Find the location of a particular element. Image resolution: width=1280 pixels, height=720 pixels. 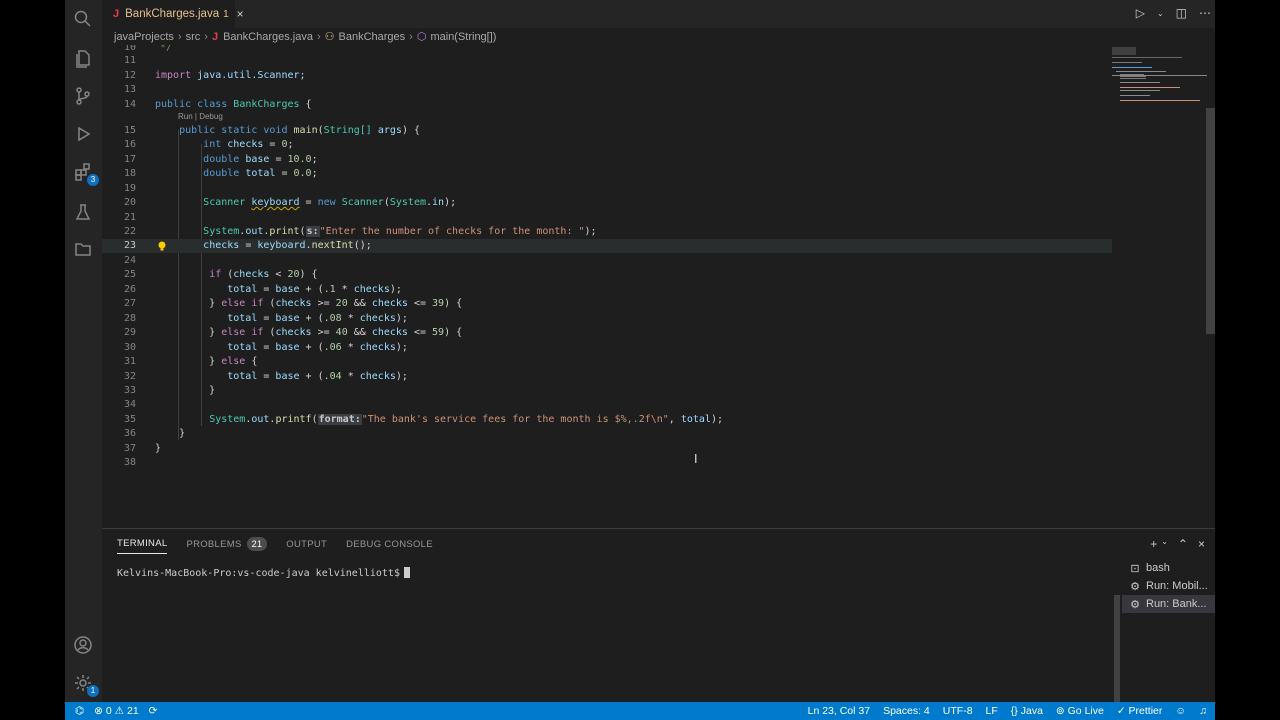

run-debug-icon is located at coordinates (83, 134).